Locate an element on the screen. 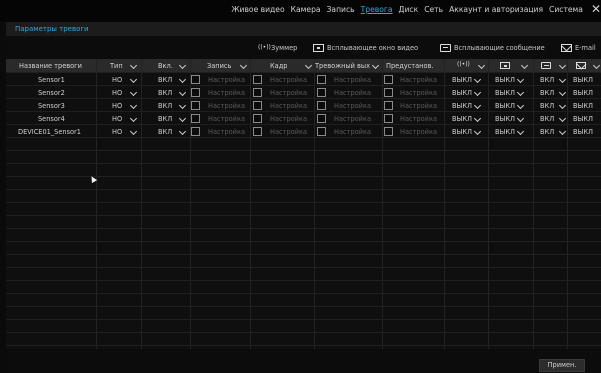 This screenshot has height=373, width=601. apply-button: Примен. is located at coordinates (562, 365).